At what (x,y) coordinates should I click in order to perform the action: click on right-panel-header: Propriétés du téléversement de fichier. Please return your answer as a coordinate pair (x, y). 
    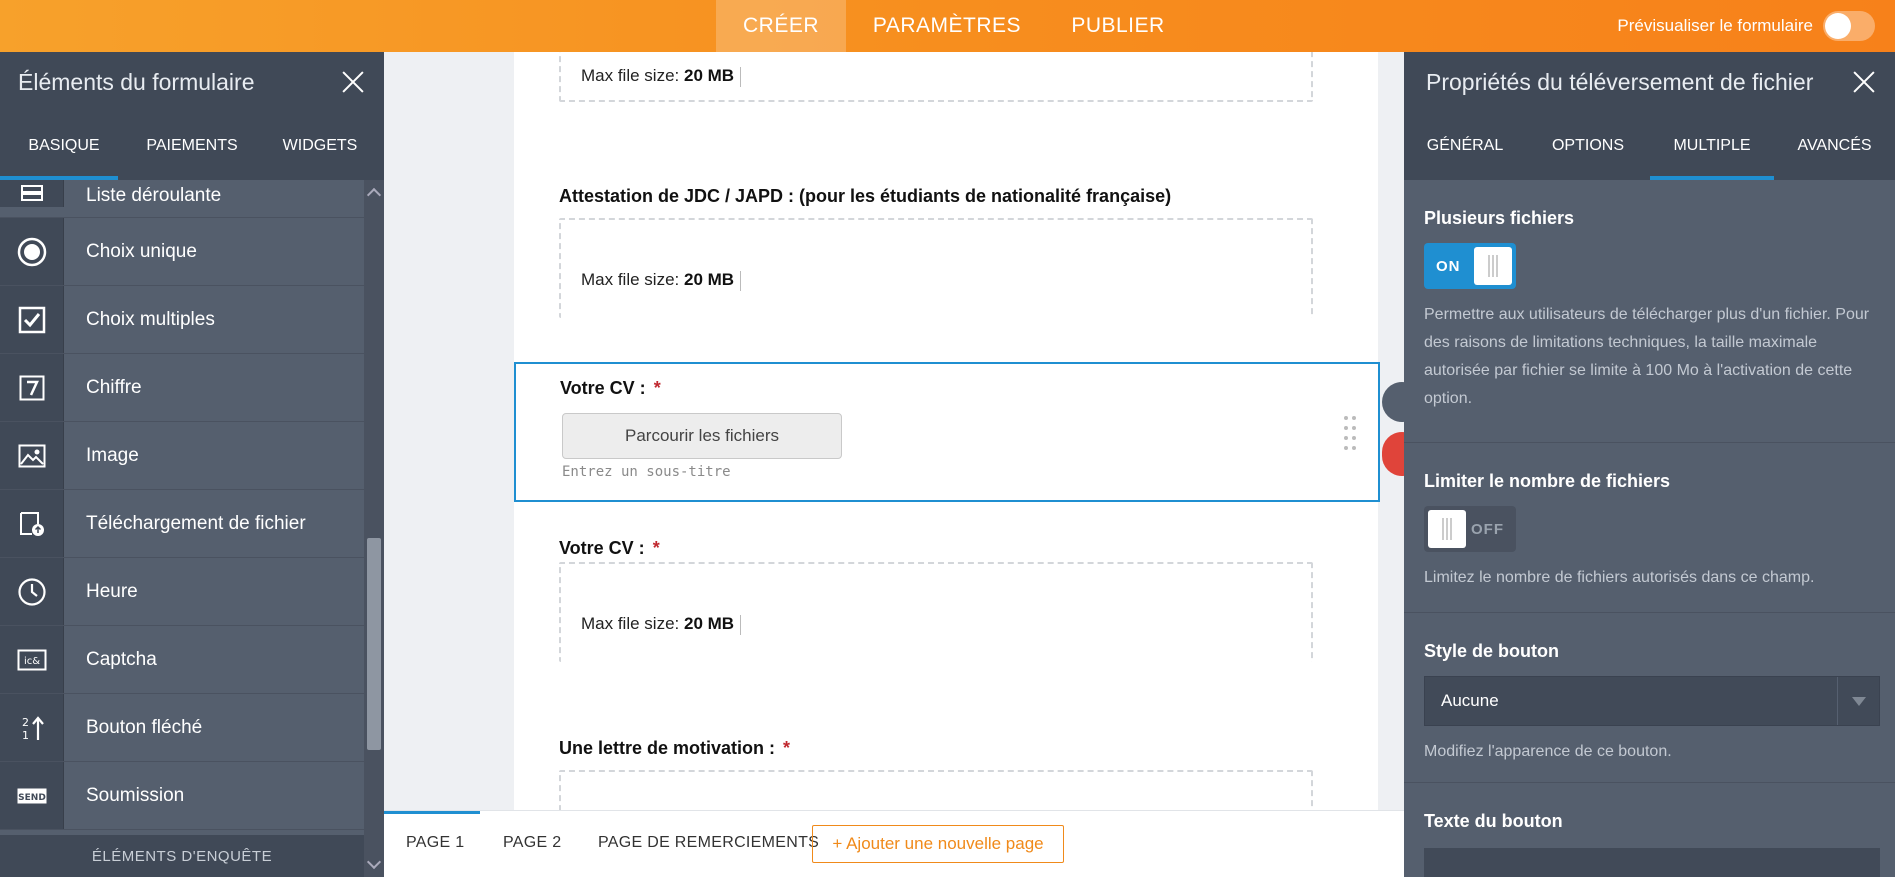
    Looking at the image, I should click on (1649, 82).